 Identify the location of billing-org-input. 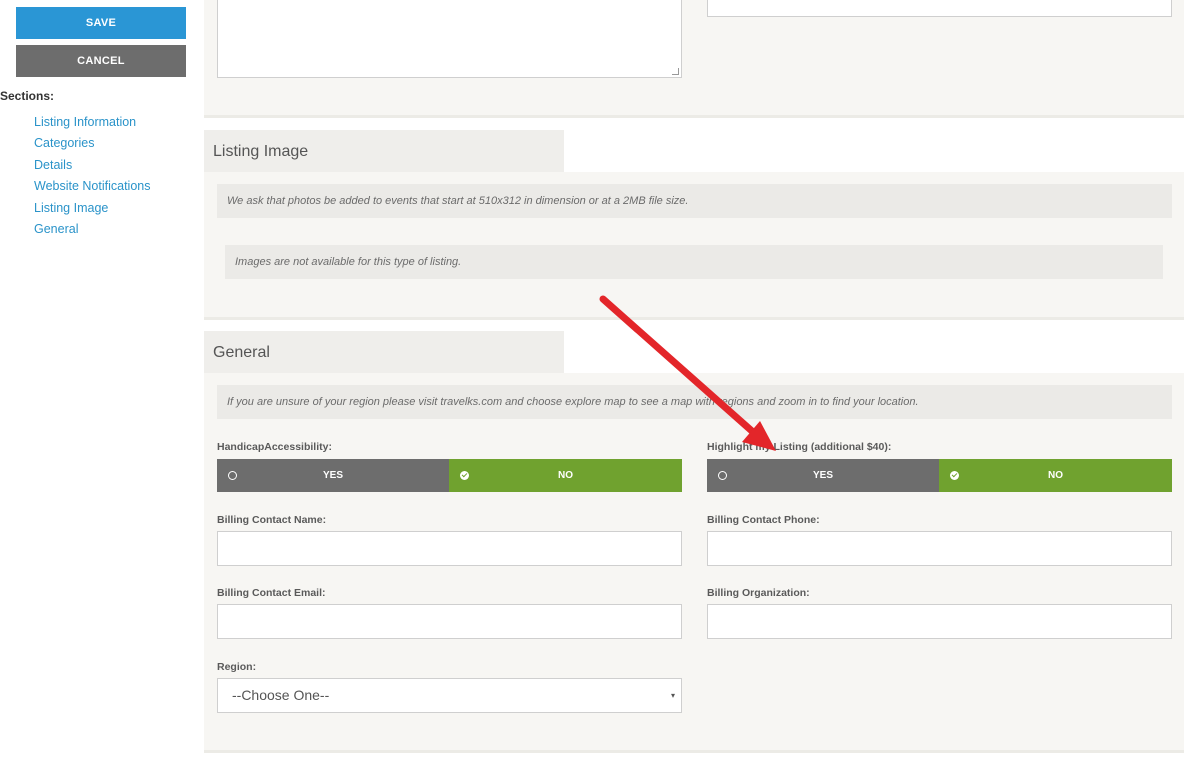
(939, 621).